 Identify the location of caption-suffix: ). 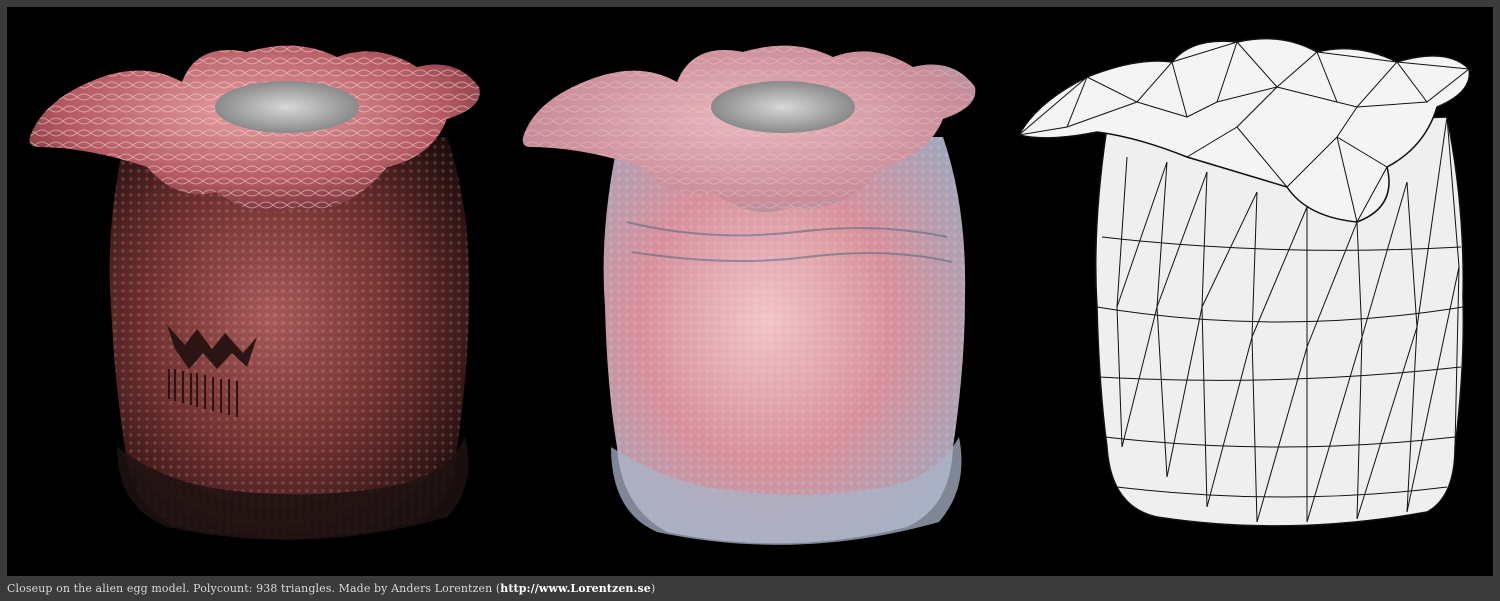
(653, 588).